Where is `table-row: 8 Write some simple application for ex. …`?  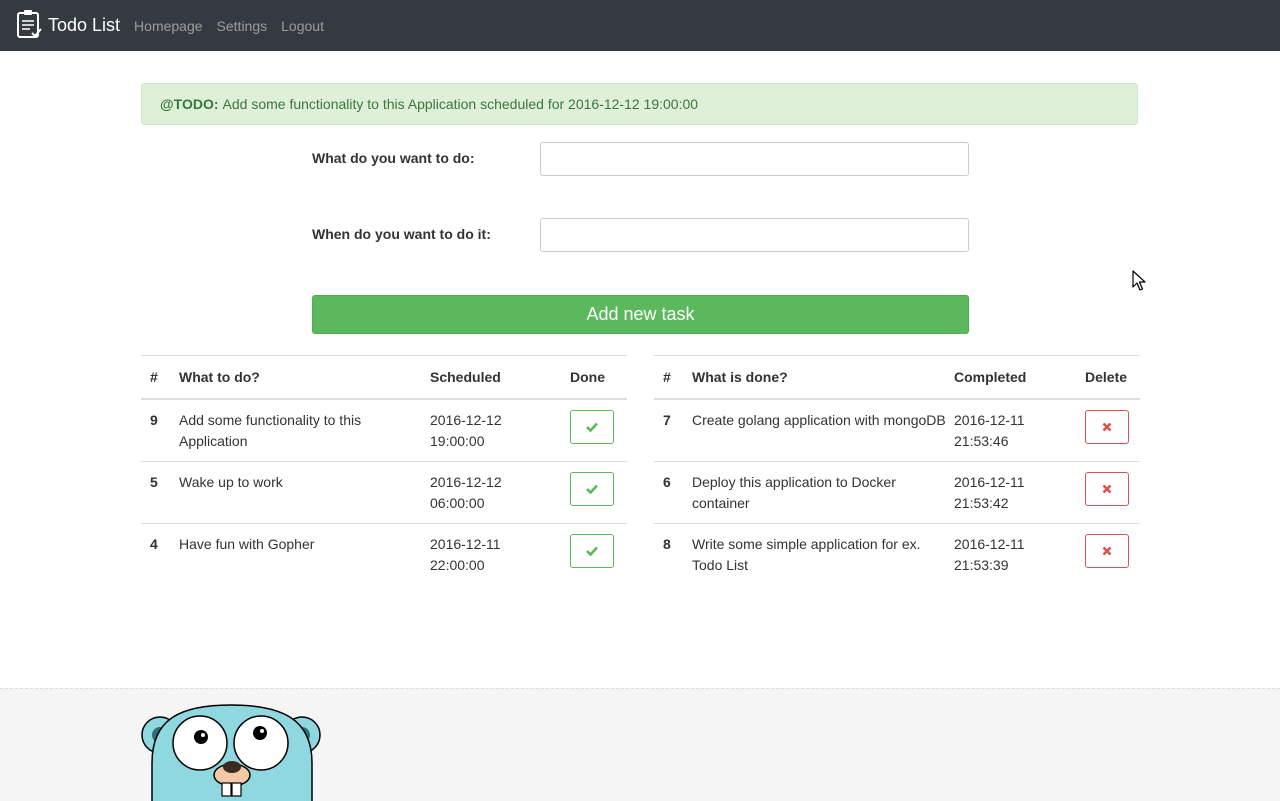 table-row: 8 Write some simple application for ex. … is located at coordinates (897, 553).